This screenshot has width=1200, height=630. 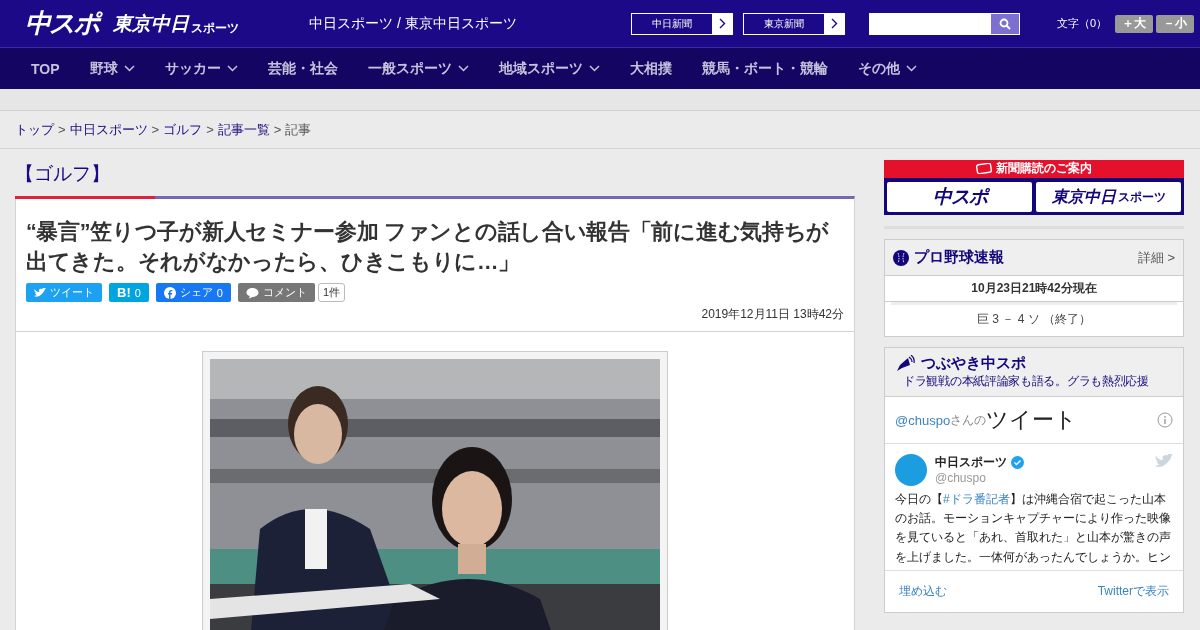 What do you see at coordinates (302, 68) in the screenshot?
I see `nav-item: 芸能・社会` at bounding box center [302, 68].